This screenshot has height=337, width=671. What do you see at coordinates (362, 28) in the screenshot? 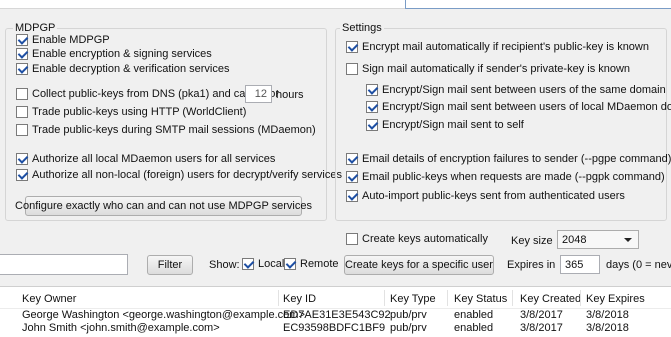
I see `settings-group-title: Settings` at bounding box center [362, 28].